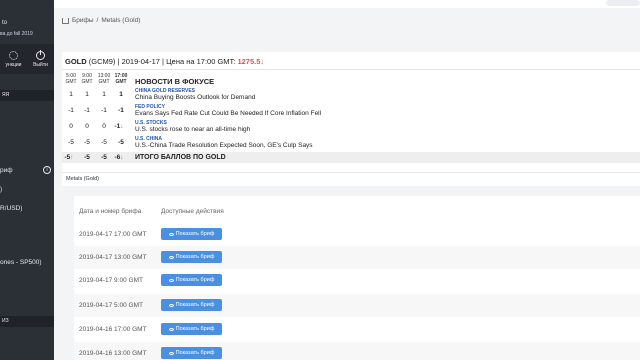  What do you see at coordinates (113, 353) in the screenshot?
I see `brief-date: 2019-04-16 13:00 GMT` at bounding box center [113, 353].